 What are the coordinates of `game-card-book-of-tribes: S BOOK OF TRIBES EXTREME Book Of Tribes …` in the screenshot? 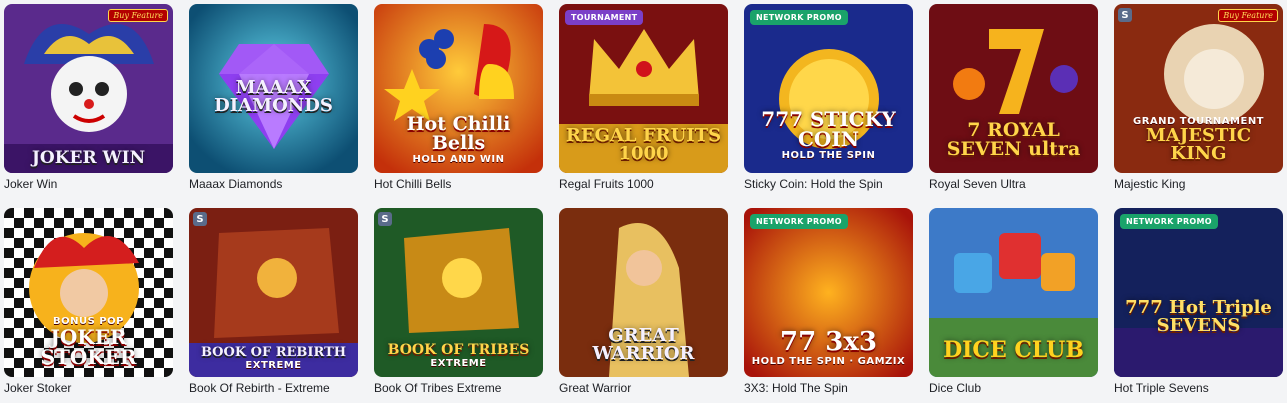 It's located at (458, 303).